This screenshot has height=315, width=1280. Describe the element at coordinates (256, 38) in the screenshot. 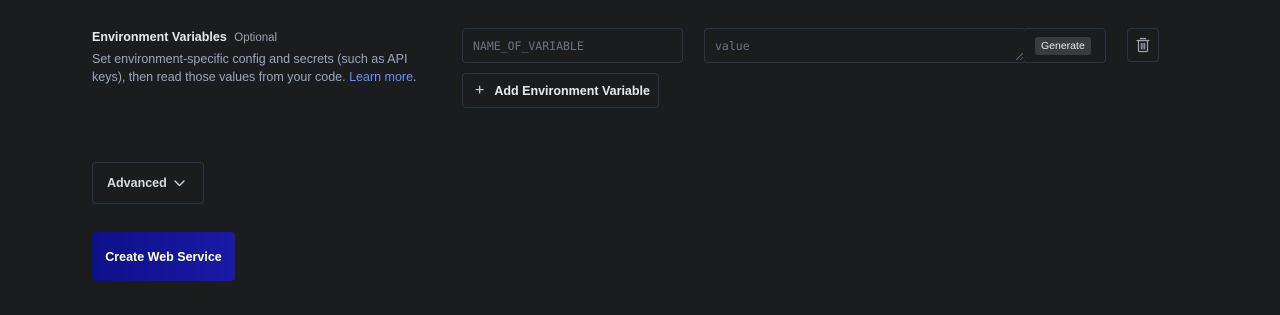

I see `optional-label: Optional` at that location.